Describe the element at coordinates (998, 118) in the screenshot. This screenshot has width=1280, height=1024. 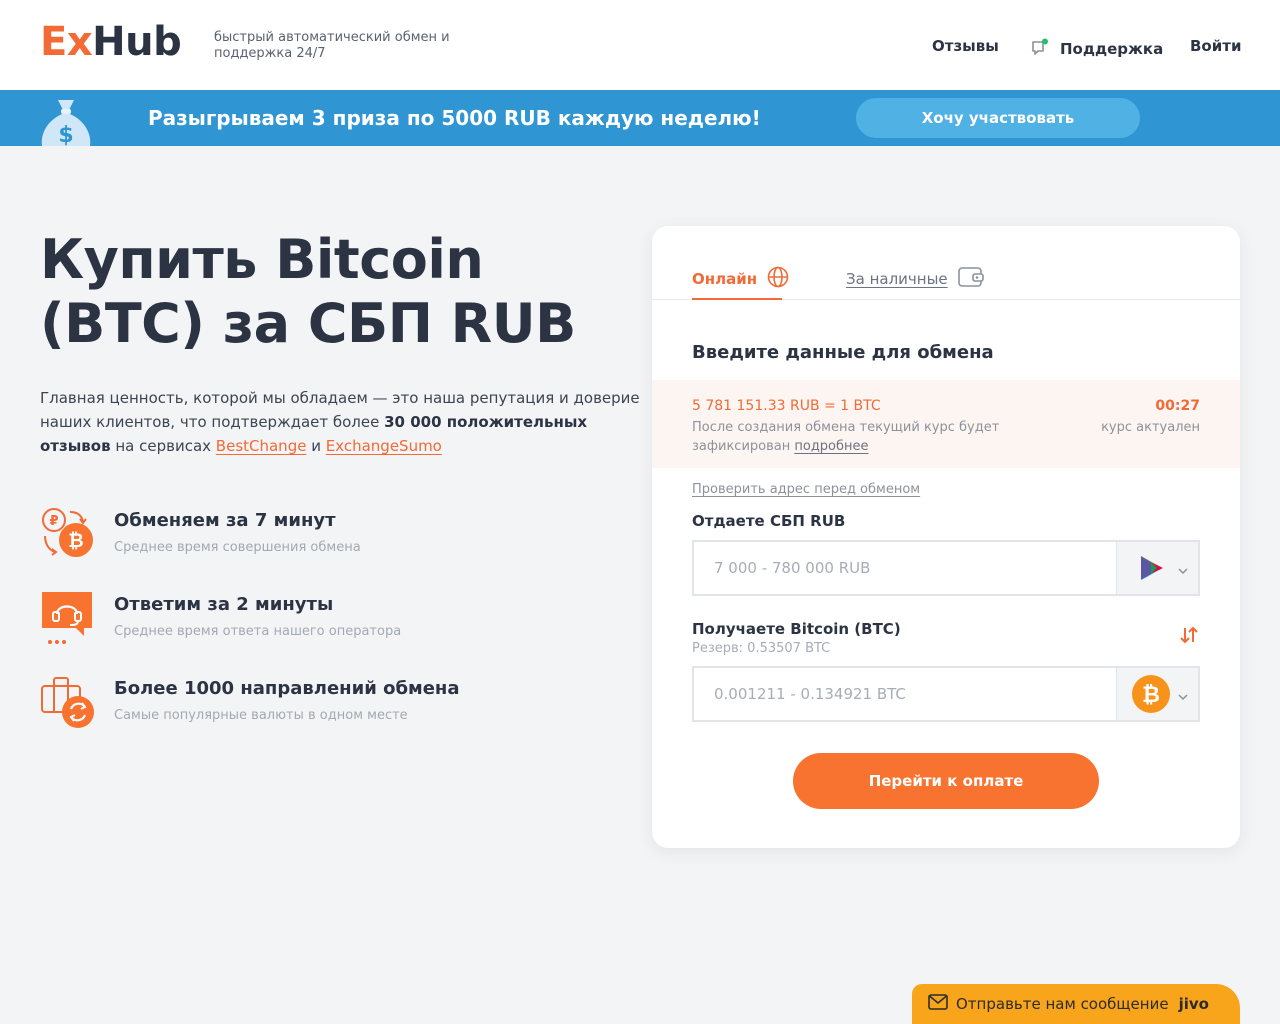
I see `participate-button: Хочу участвовать` at that location.